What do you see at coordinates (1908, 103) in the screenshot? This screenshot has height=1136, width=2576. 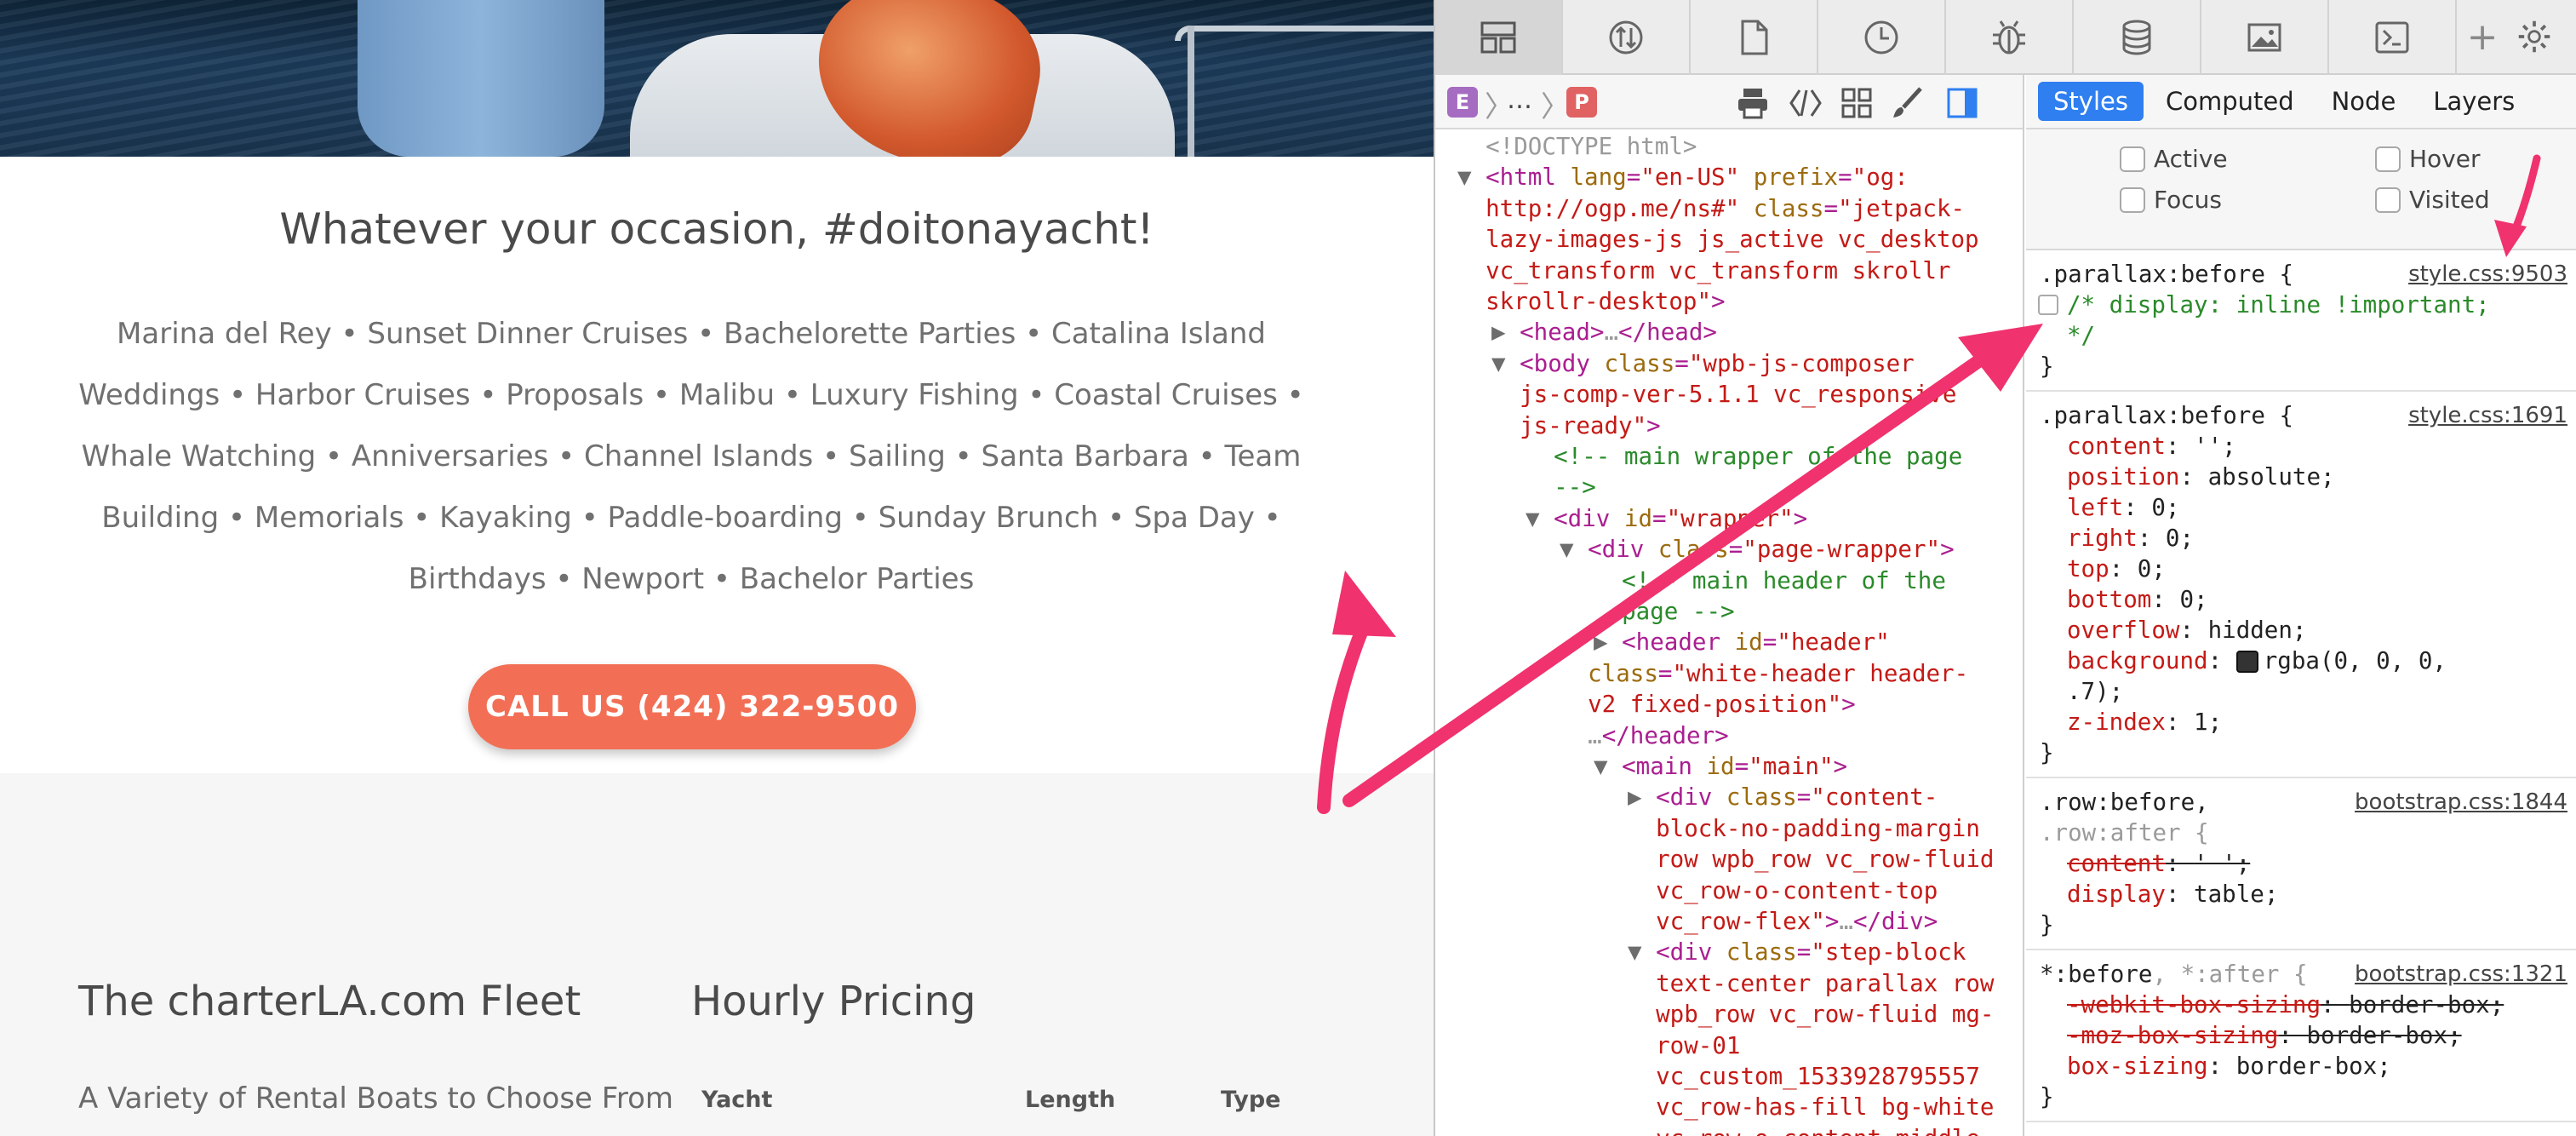 I see `paintbrush-icon` at bounding box center [1908, 103].